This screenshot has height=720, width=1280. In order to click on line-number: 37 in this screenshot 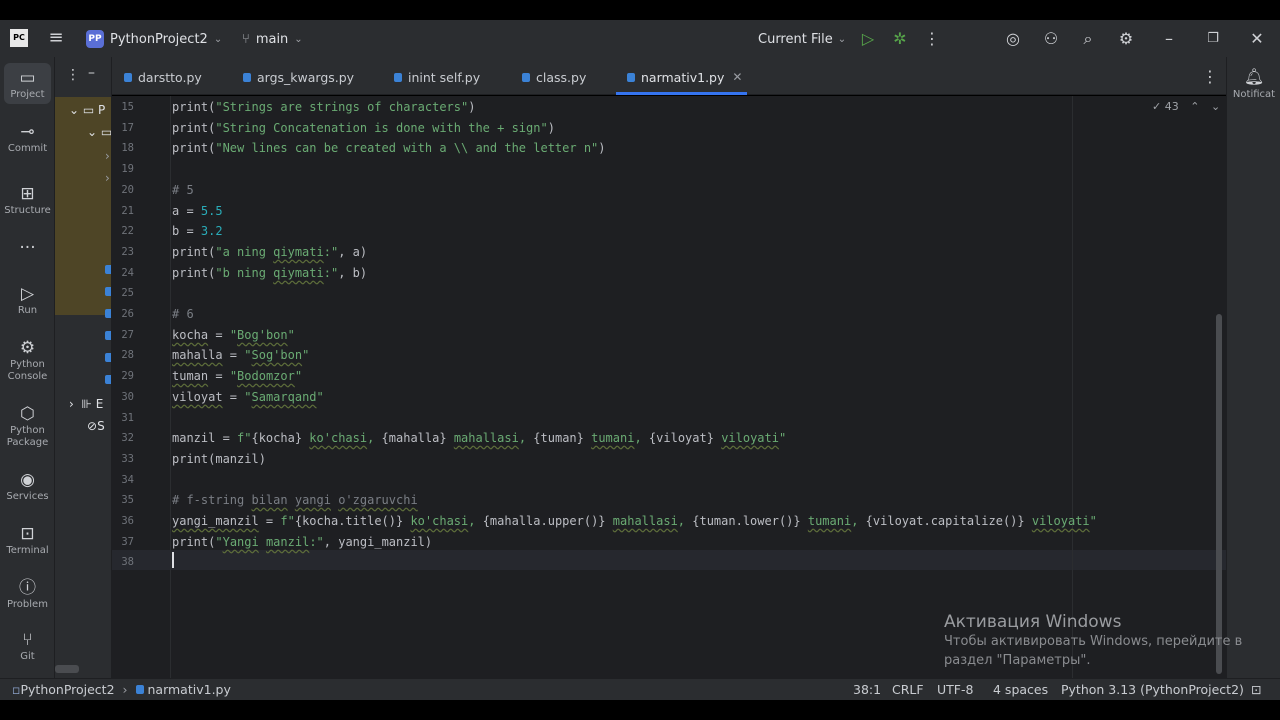, I will do `click(127, 542)`.